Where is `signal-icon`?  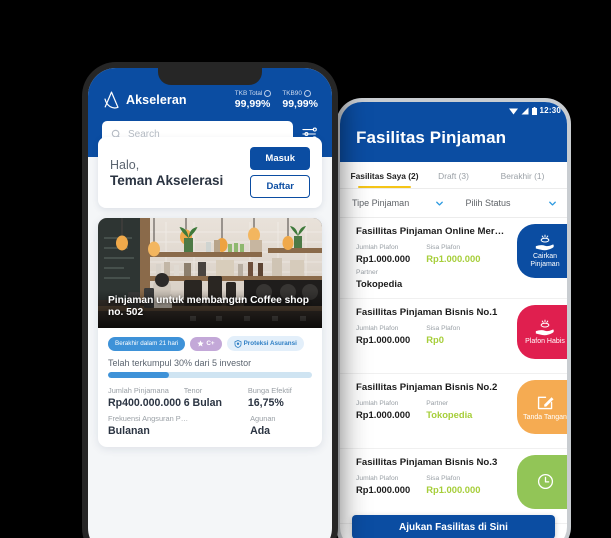 signal-icon is located at coordinates (525, 110).